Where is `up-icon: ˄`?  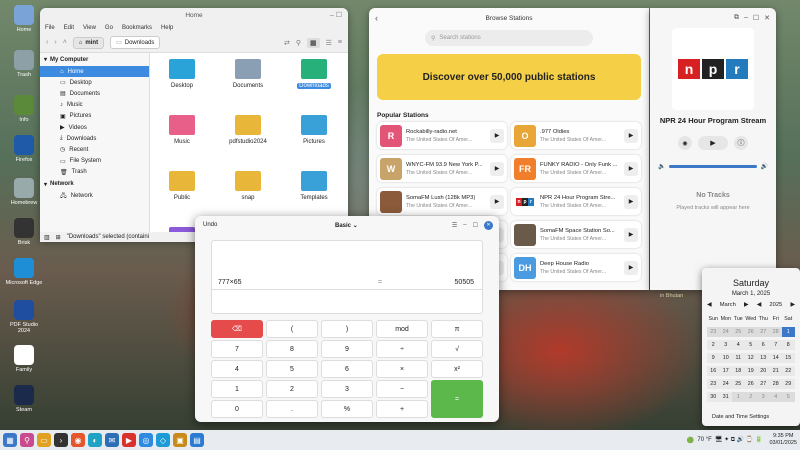 up-icon: ˄ is located at coordinates (65, 42).